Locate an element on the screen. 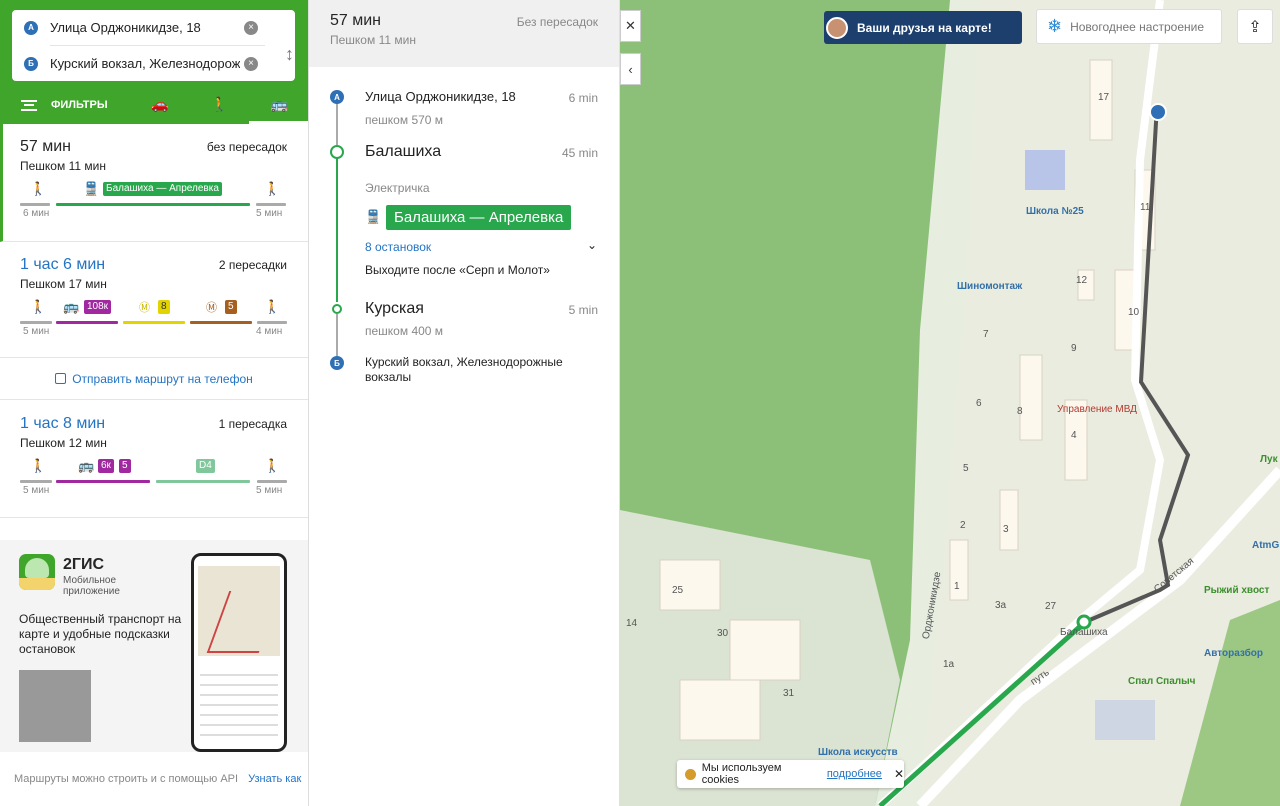 The image size is (1280, 806). close-icon: ✕ is located at coordinates (899, 774).